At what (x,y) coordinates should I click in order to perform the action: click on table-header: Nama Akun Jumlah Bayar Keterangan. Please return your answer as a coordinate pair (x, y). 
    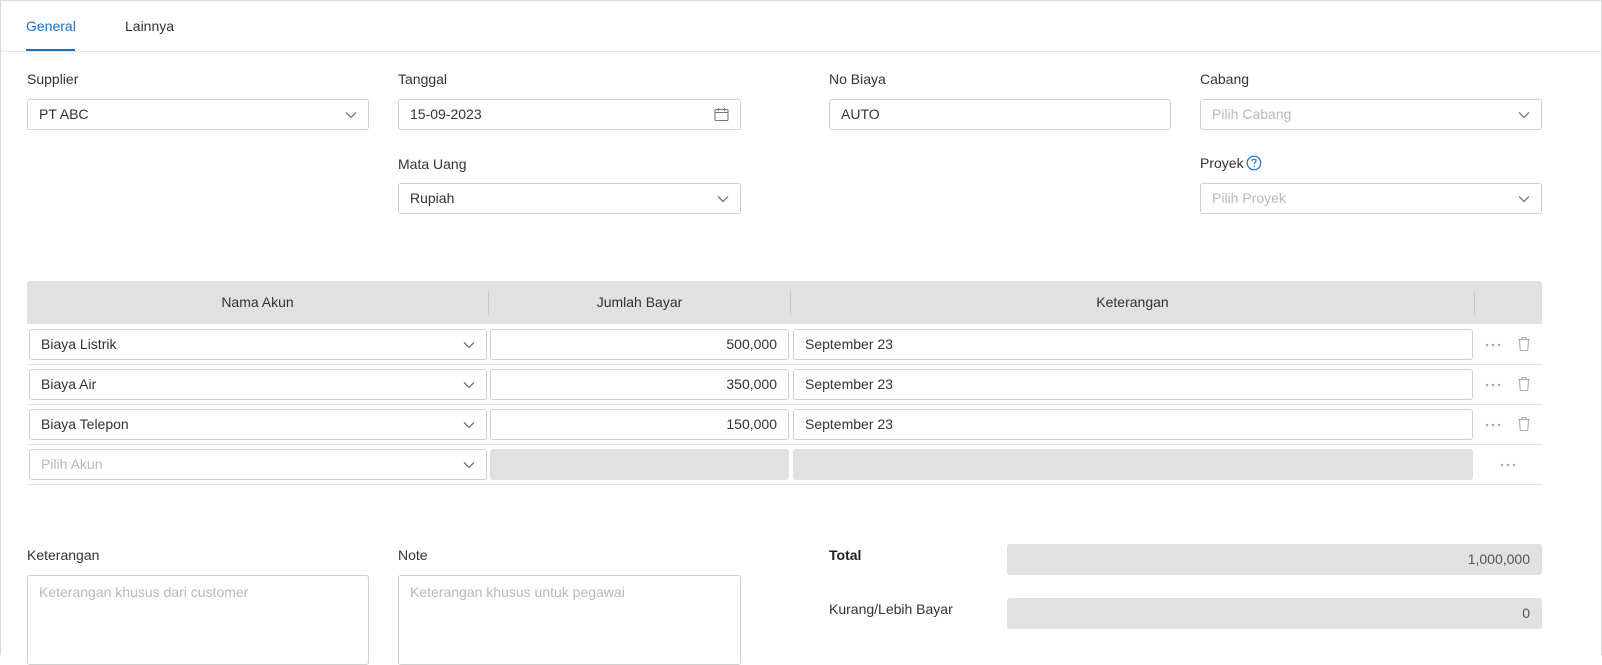
    Looking at the image, I should click on (784, 302).